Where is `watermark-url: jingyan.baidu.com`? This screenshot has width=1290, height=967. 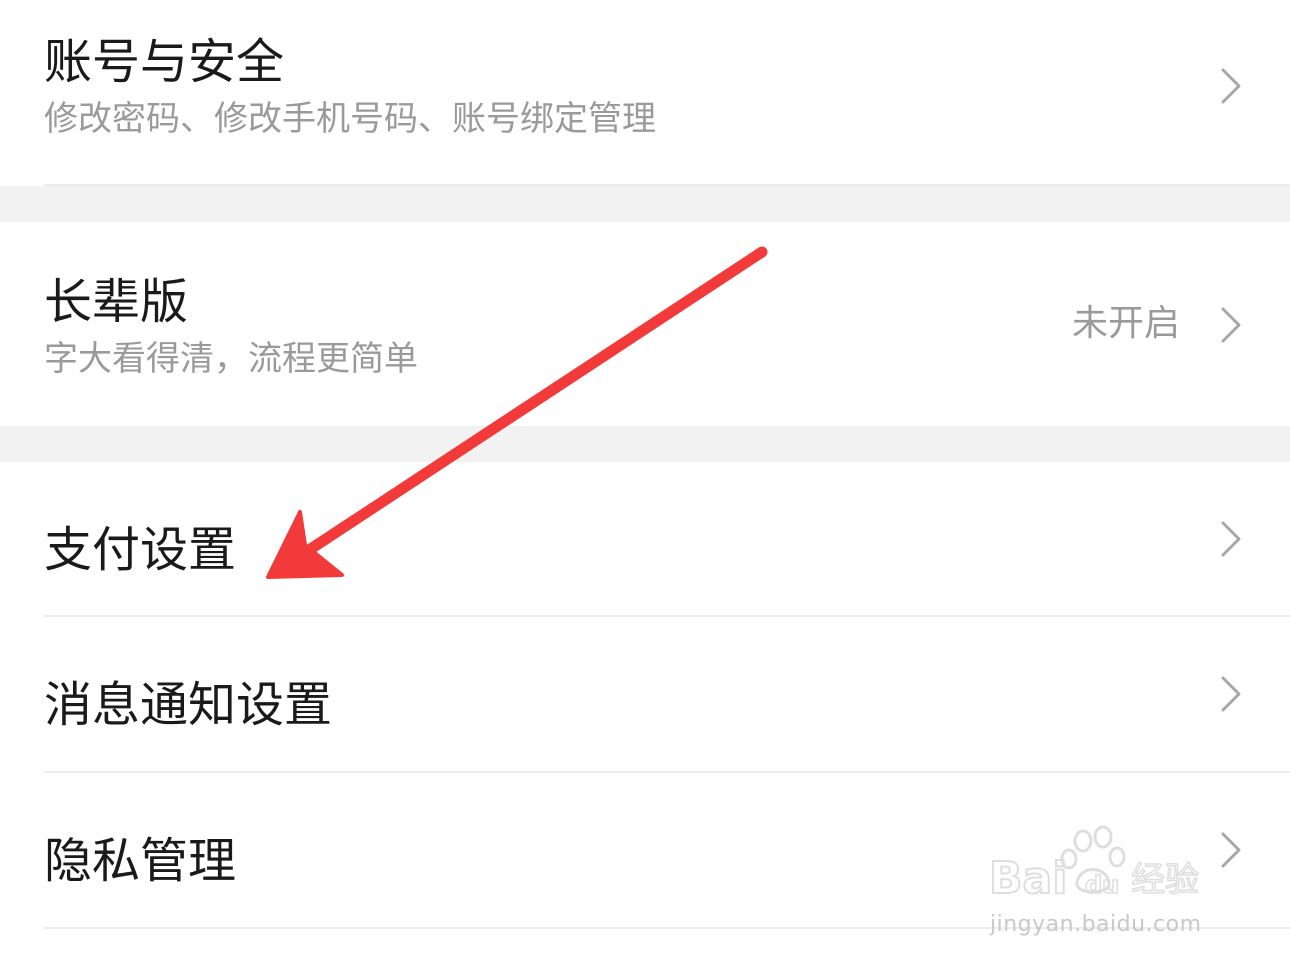 watermark-url: jingyan.baidu.com is located at coordinates (1096, 924).